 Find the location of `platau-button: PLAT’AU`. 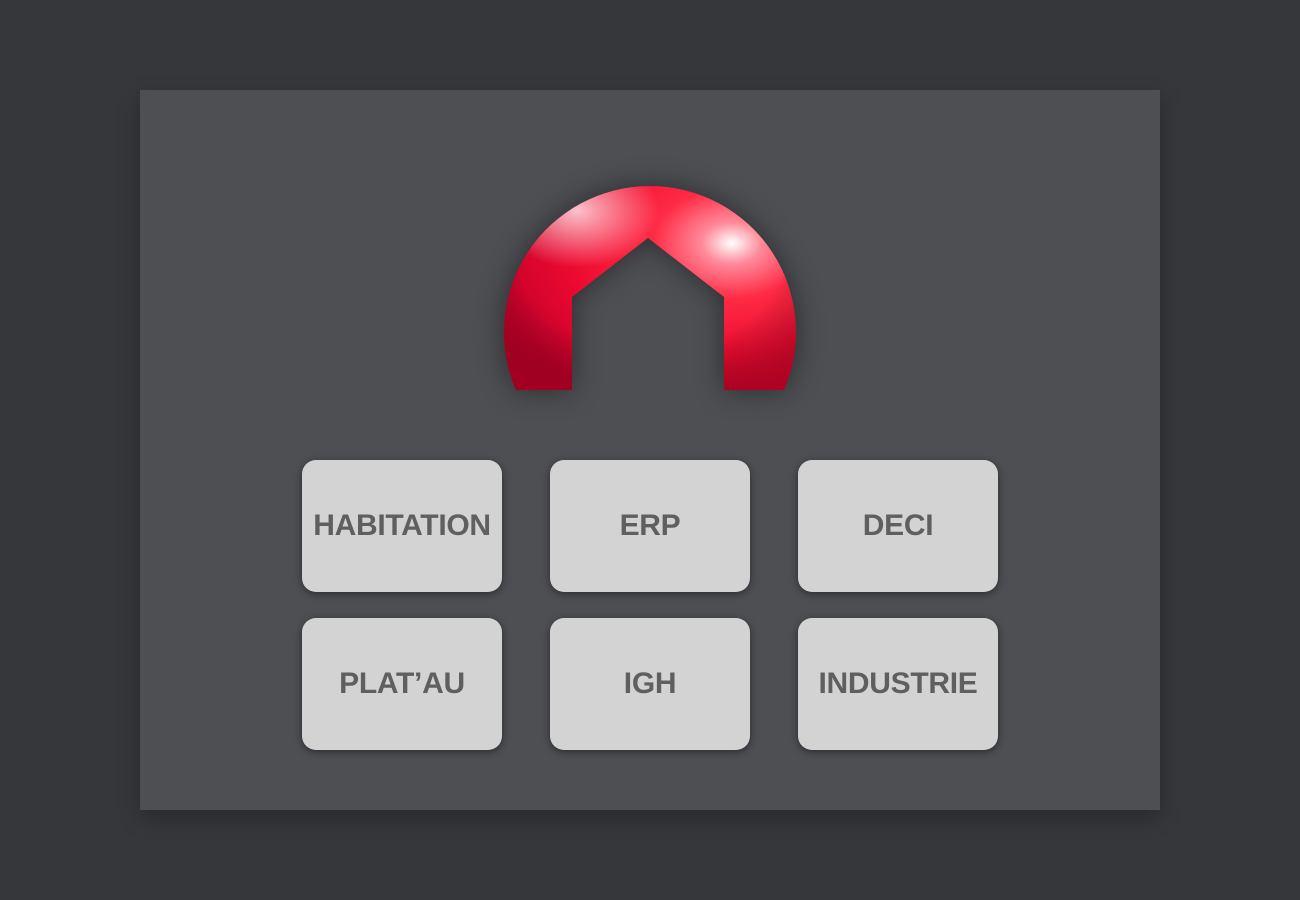

platau-button: PLAT’AU is located at coordinates (402, 684).